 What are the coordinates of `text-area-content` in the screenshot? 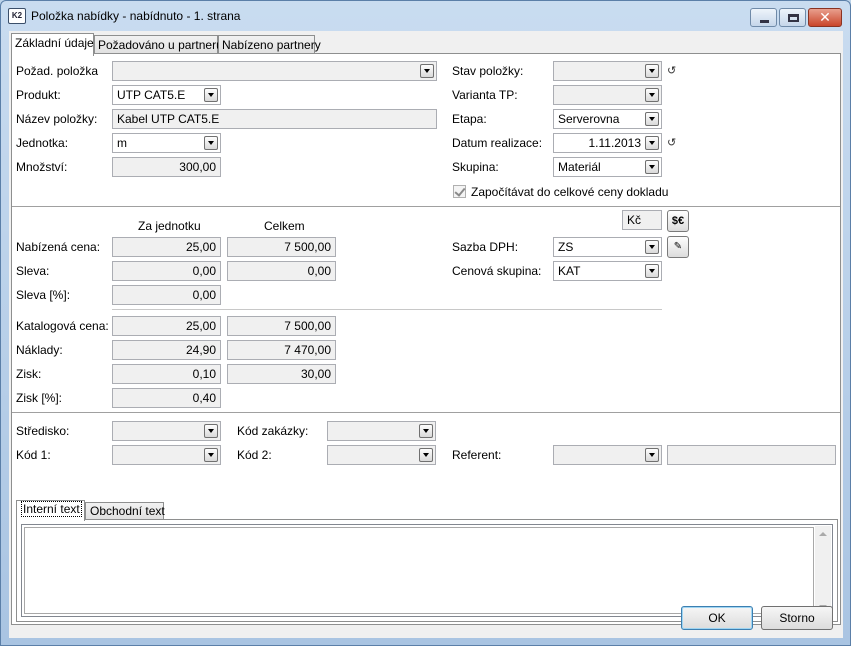 It's located at (419, 570).